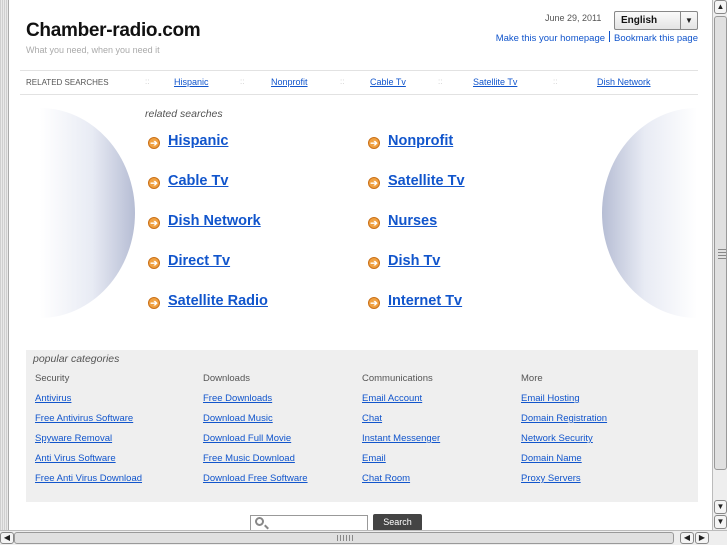 The image size is (727, 545). What do you see at coordinates (425, 301) in the screenshot?
I see `keyword-link: Internet Tv` at bounding box center [425, 301].